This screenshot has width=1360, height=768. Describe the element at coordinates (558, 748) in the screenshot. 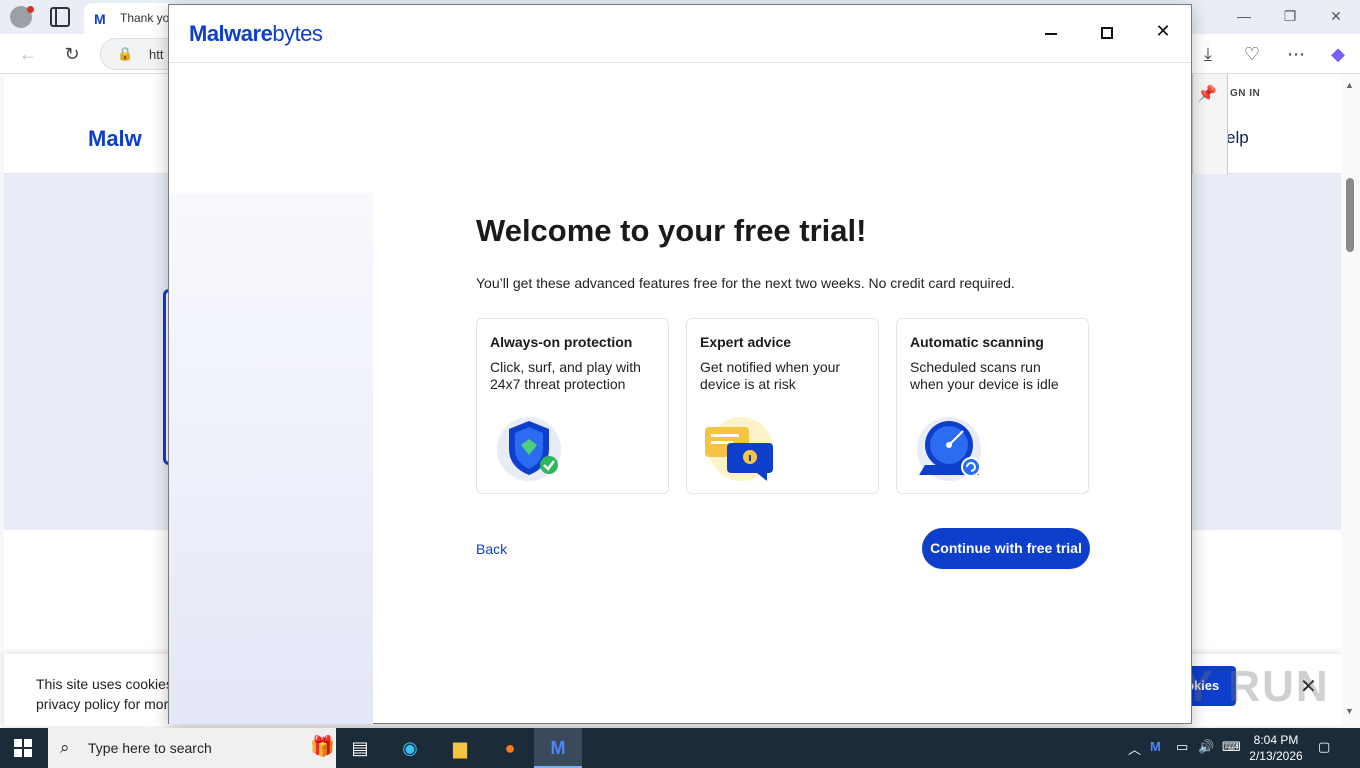

I see `malwarebytes-icon: M` at that location.